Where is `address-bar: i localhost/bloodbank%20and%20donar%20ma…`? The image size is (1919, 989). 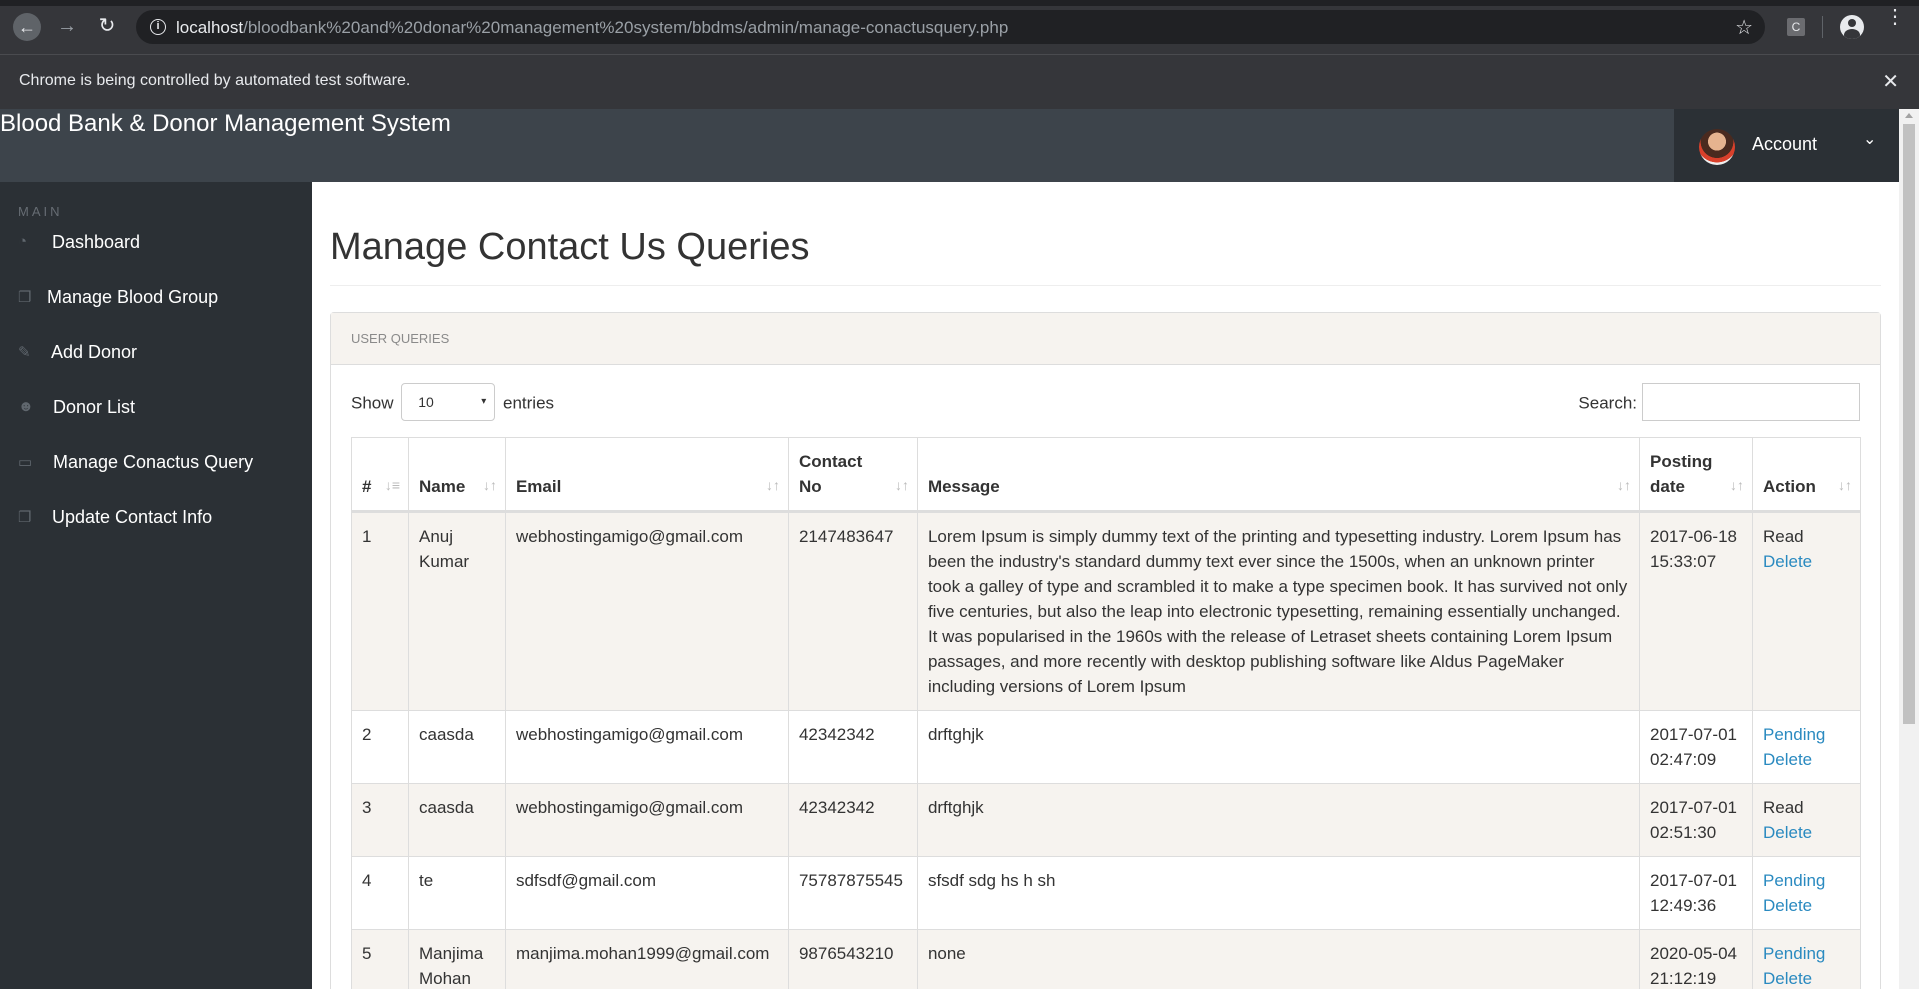
address-bar: i localhost/bloodbank%20and%20donar%20ma… is located at coordinates (950, 27).